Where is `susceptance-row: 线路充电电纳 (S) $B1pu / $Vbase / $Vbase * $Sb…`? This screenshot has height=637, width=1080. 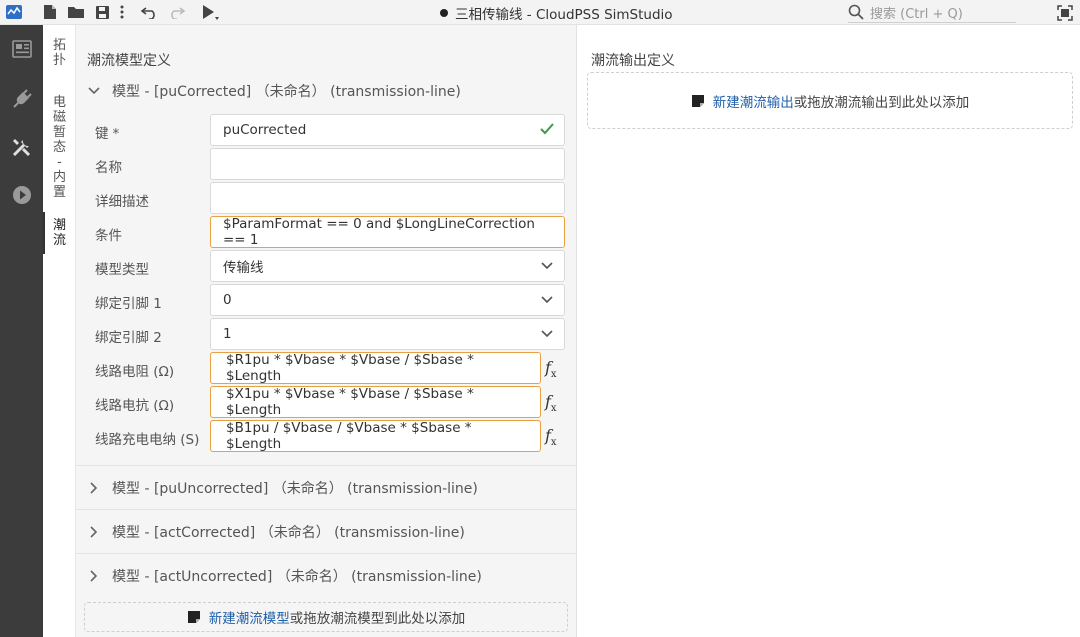
susceptance-row: 线路充电电纳 (S) $B1pu / $Vbase / $Vbase * $Sb… is located at coordinates (326, 437).